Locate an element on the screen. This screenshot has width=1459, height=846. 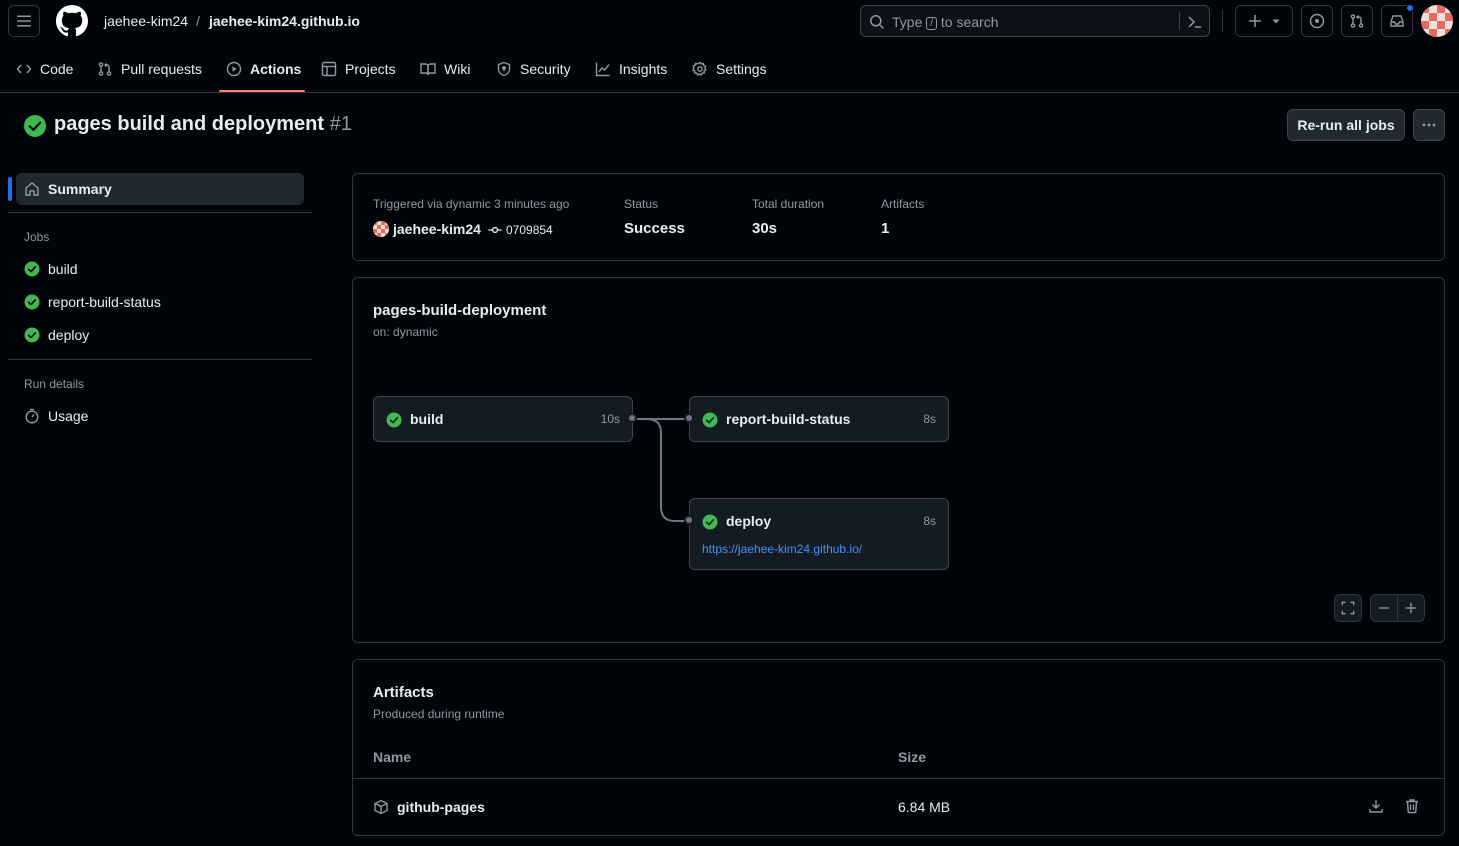
tab-actions: Actions is located at coordinates (263, 69).